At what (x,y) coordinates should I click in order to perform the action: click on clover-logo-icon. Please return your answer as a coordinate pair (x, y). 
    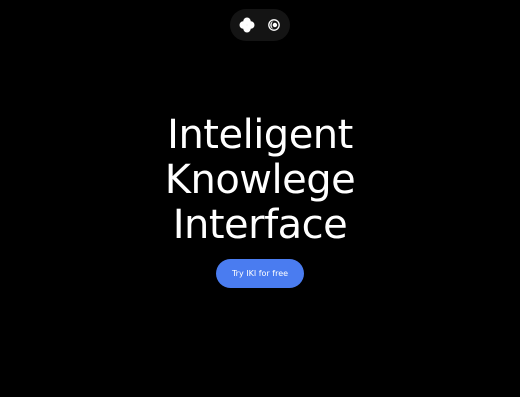
    Looking at the image, I should click on (247, 25).